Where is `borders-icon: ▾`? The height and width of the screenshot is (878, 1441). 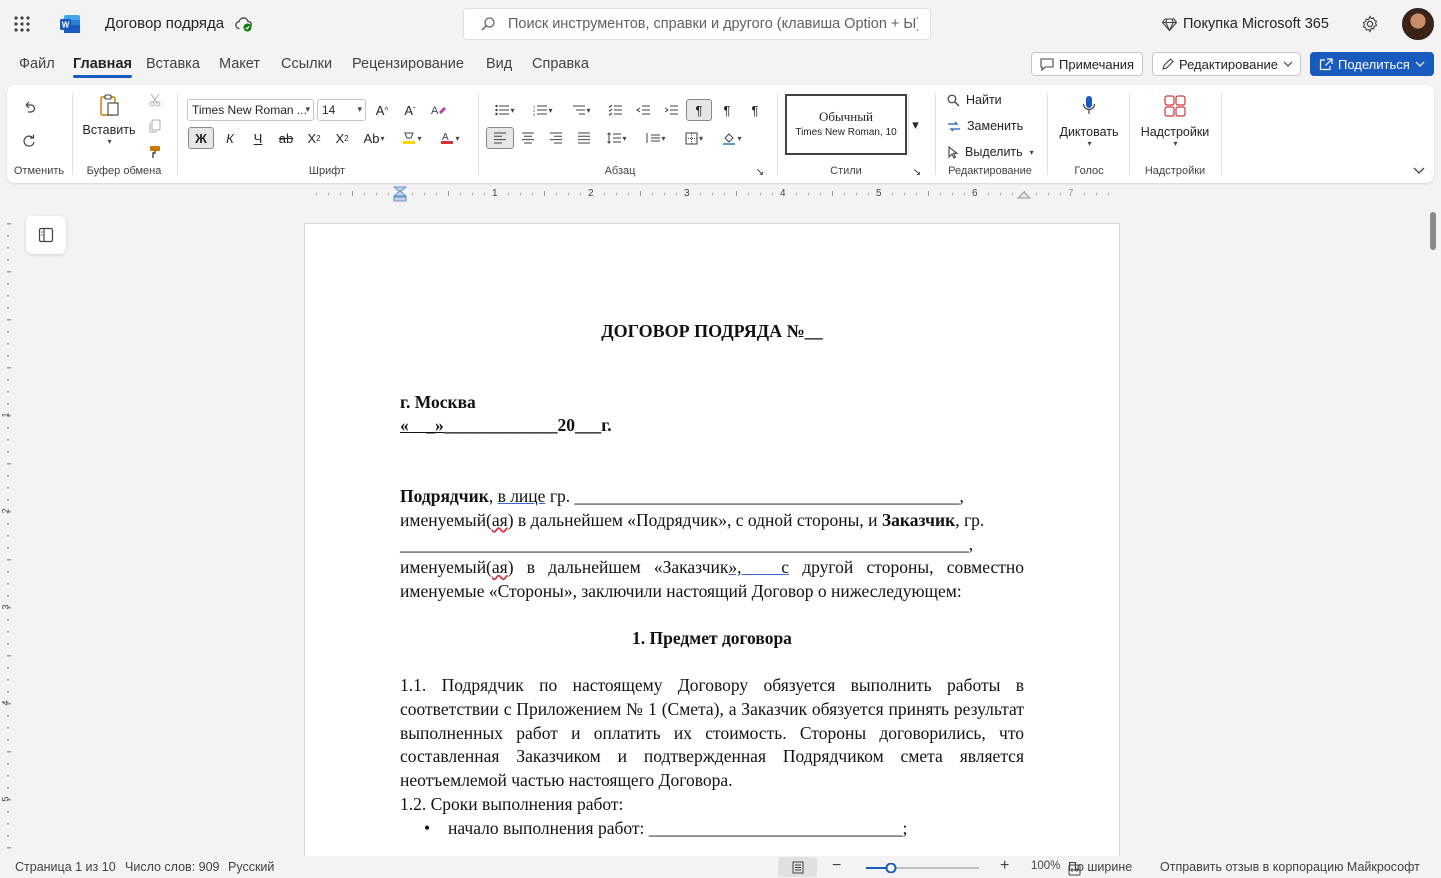
borders-icon: ▾ is located at coordinates (694, 138).